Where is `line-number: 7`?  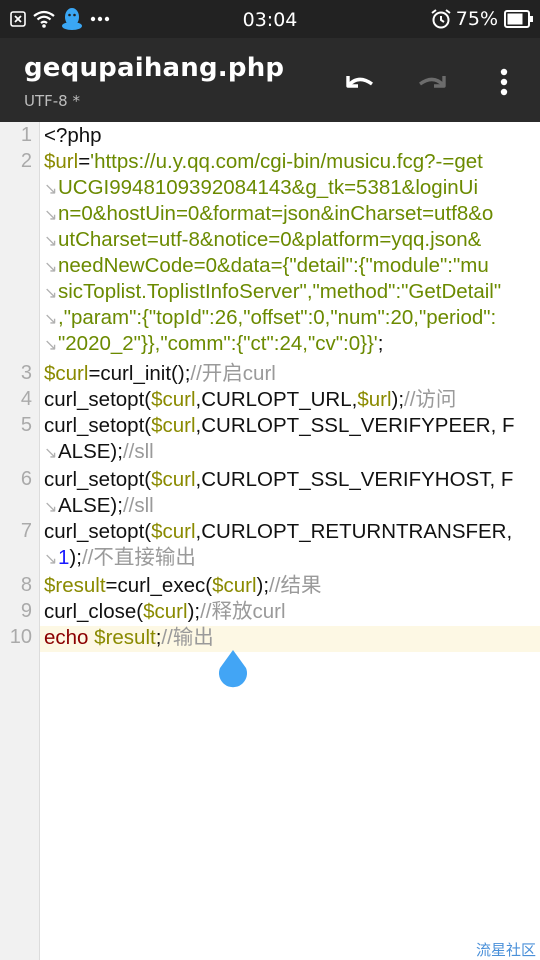
line-number: 7 is located at coordinates (26, 531).